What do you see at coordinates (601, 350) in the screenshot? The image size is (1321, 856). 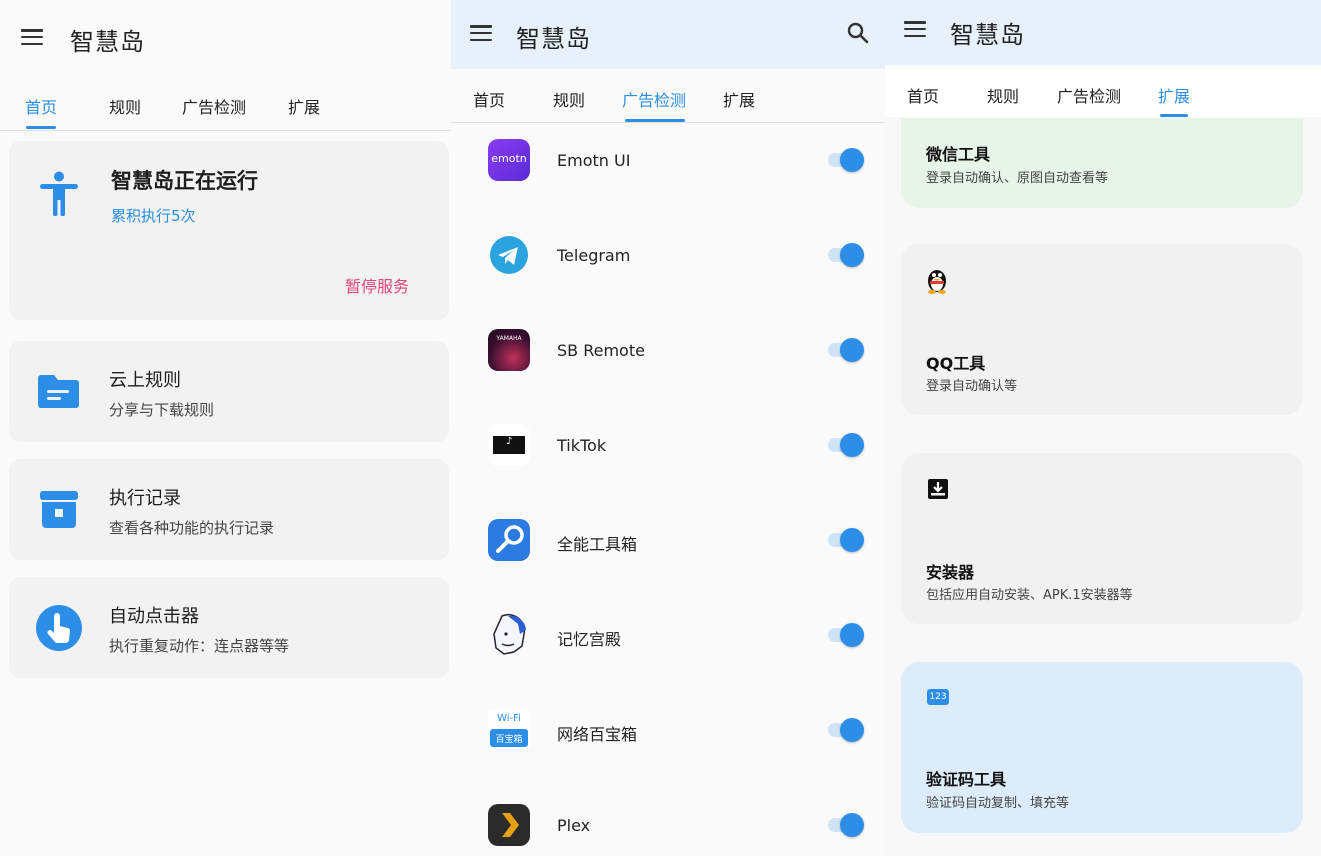 I see `app-name: SB Remote` at bounding box center [601, 350].